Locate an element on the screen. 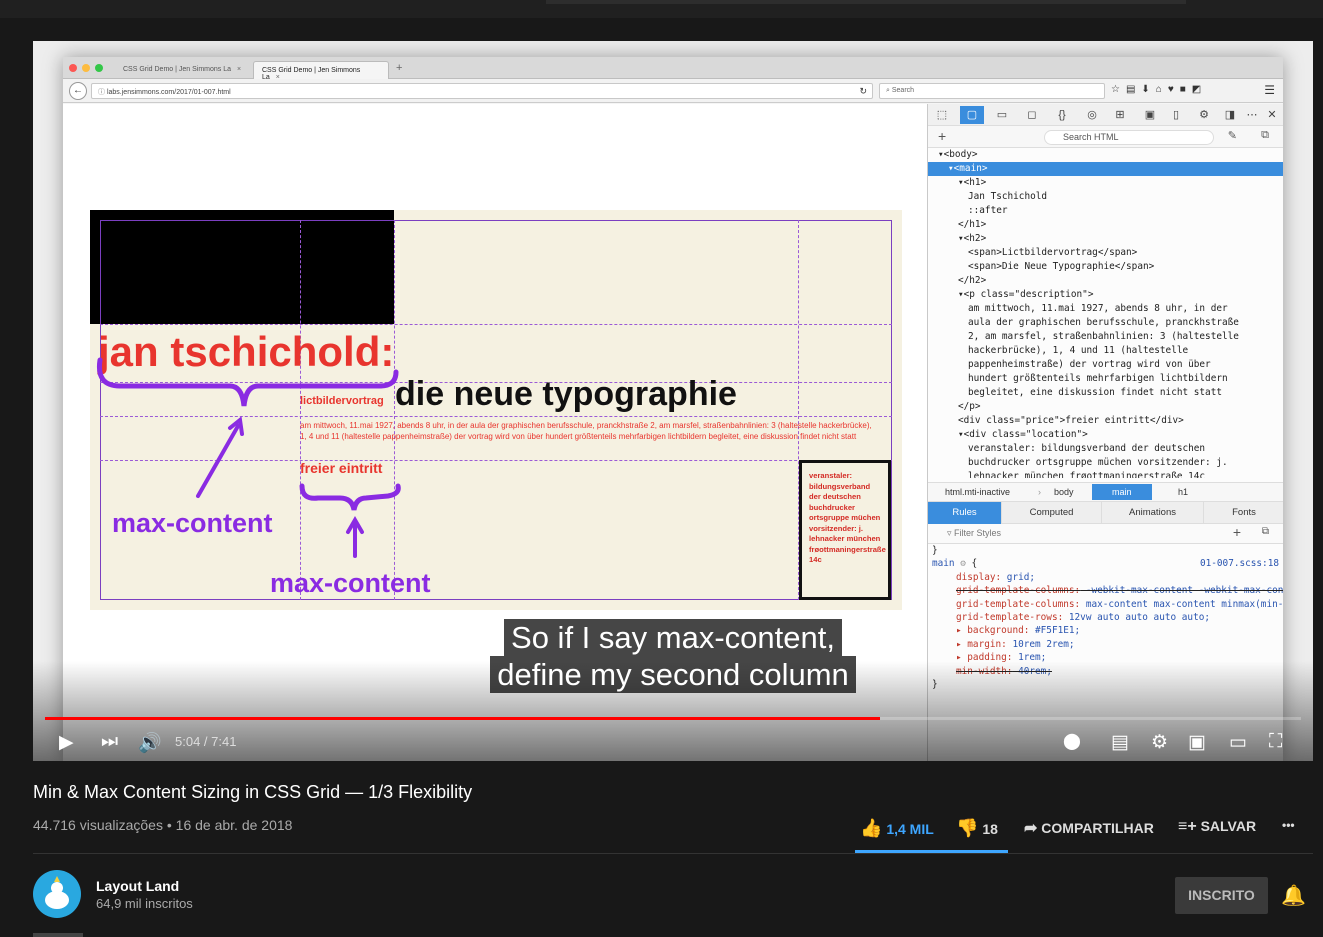  next-icon: ⏭ is located at coordinates (109, 742).